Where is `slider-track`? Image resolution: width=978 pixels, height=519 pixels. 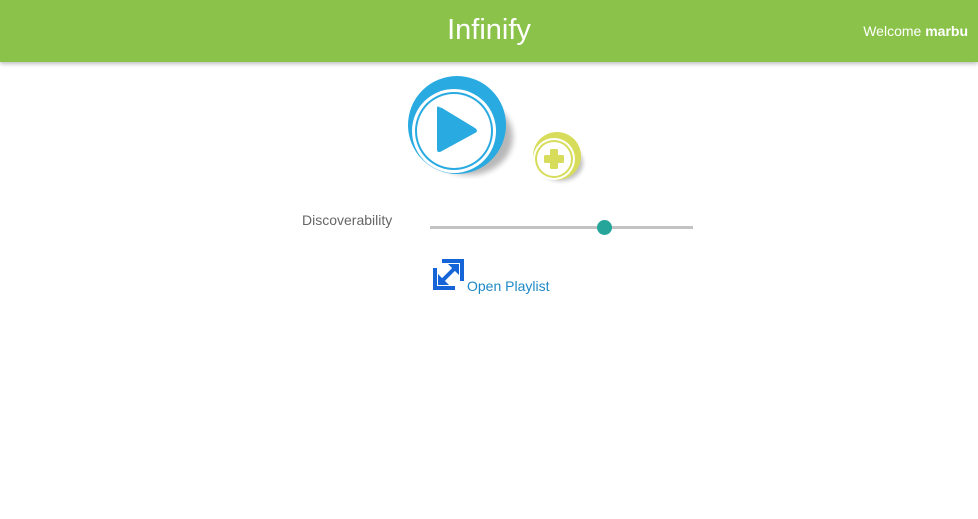 slider-track is located at coordinates (561, 227).